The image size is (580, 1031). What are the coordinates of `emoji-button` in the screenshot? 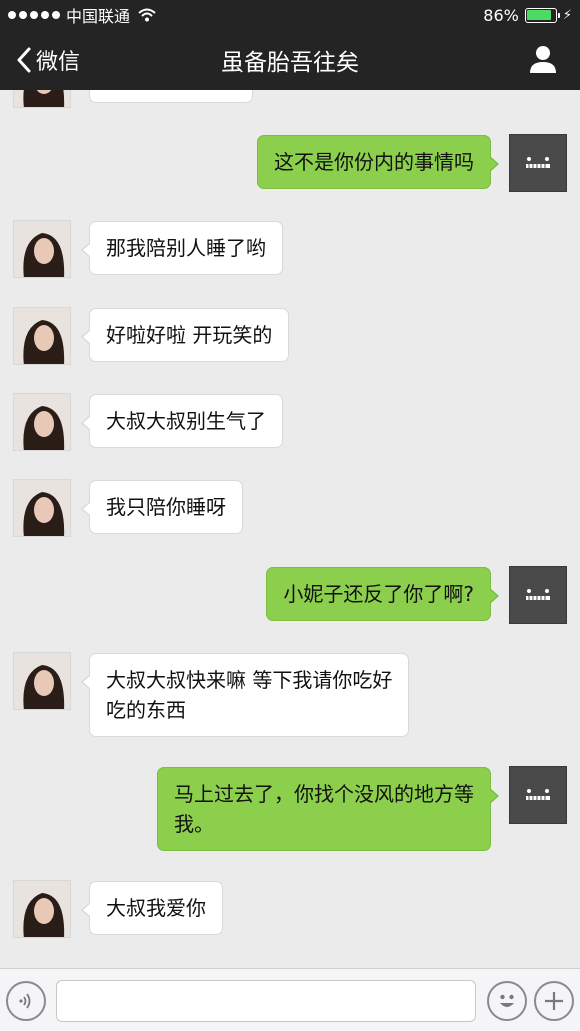 It's located at (507, 1001).